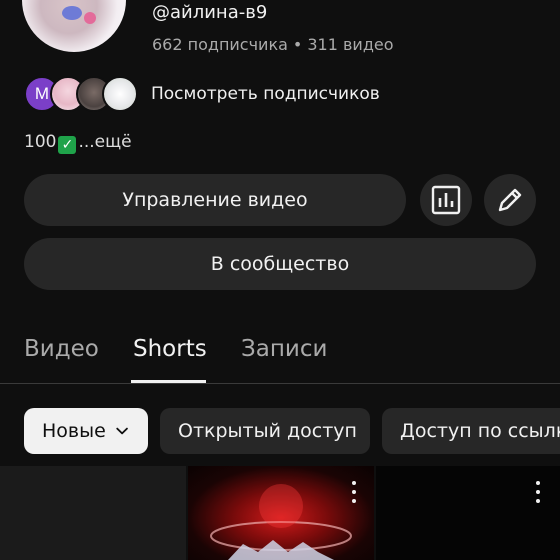 The height and width of the screenshot is (560, 560). What do you see at coordinates (74, 431) in the screenshot?
I see `sort-label: Новые` at bounding box center [74, 431].